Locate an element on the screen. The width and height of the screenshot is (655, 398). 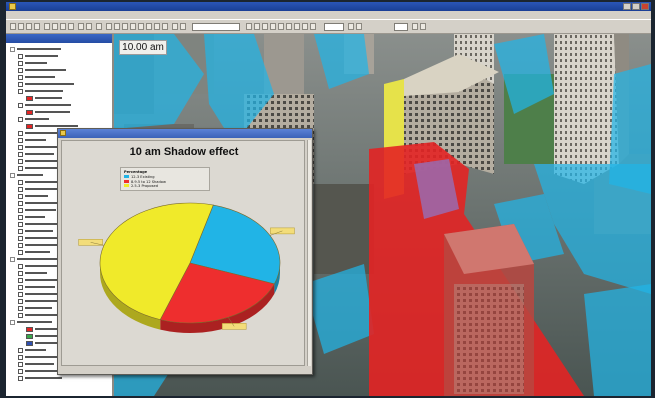
toggle-icon is located at coordinates (183, 26).